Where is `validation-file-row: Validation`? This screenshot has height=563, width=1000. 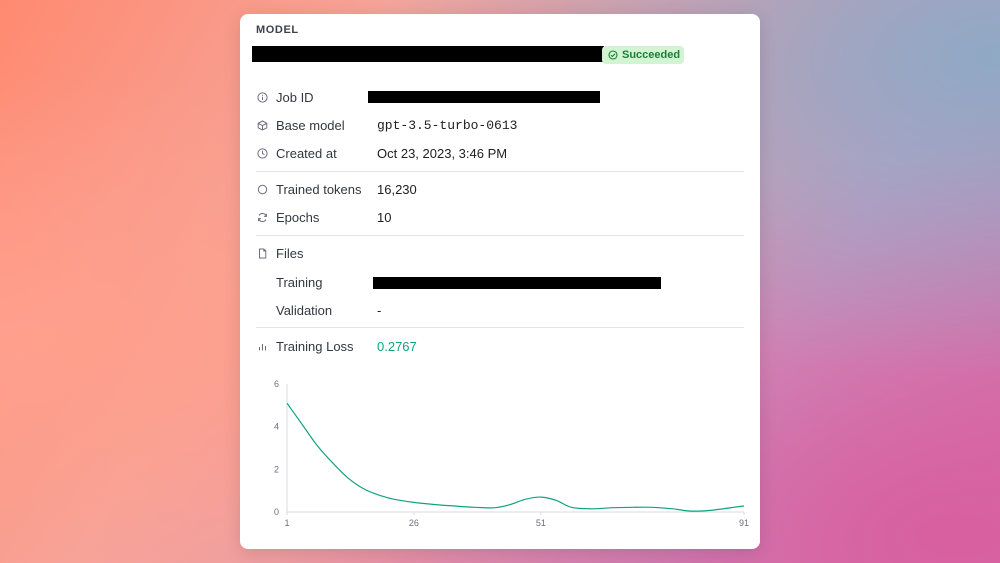
validation-file-row: Validation is located at coordinates (304, 310).